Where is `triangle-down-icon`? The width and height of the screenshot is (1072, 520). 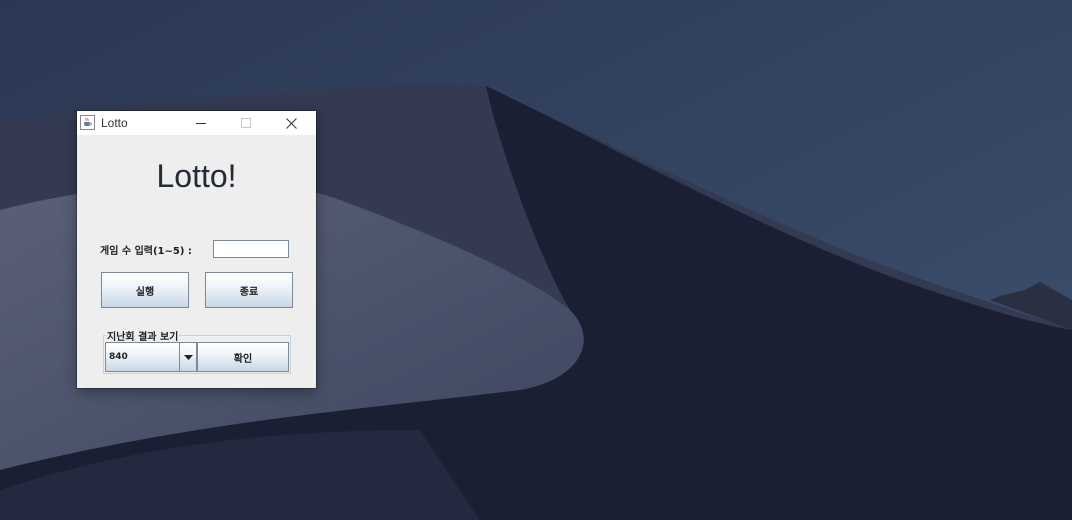 triangle-down-icon is located at coordinates (188, 357).